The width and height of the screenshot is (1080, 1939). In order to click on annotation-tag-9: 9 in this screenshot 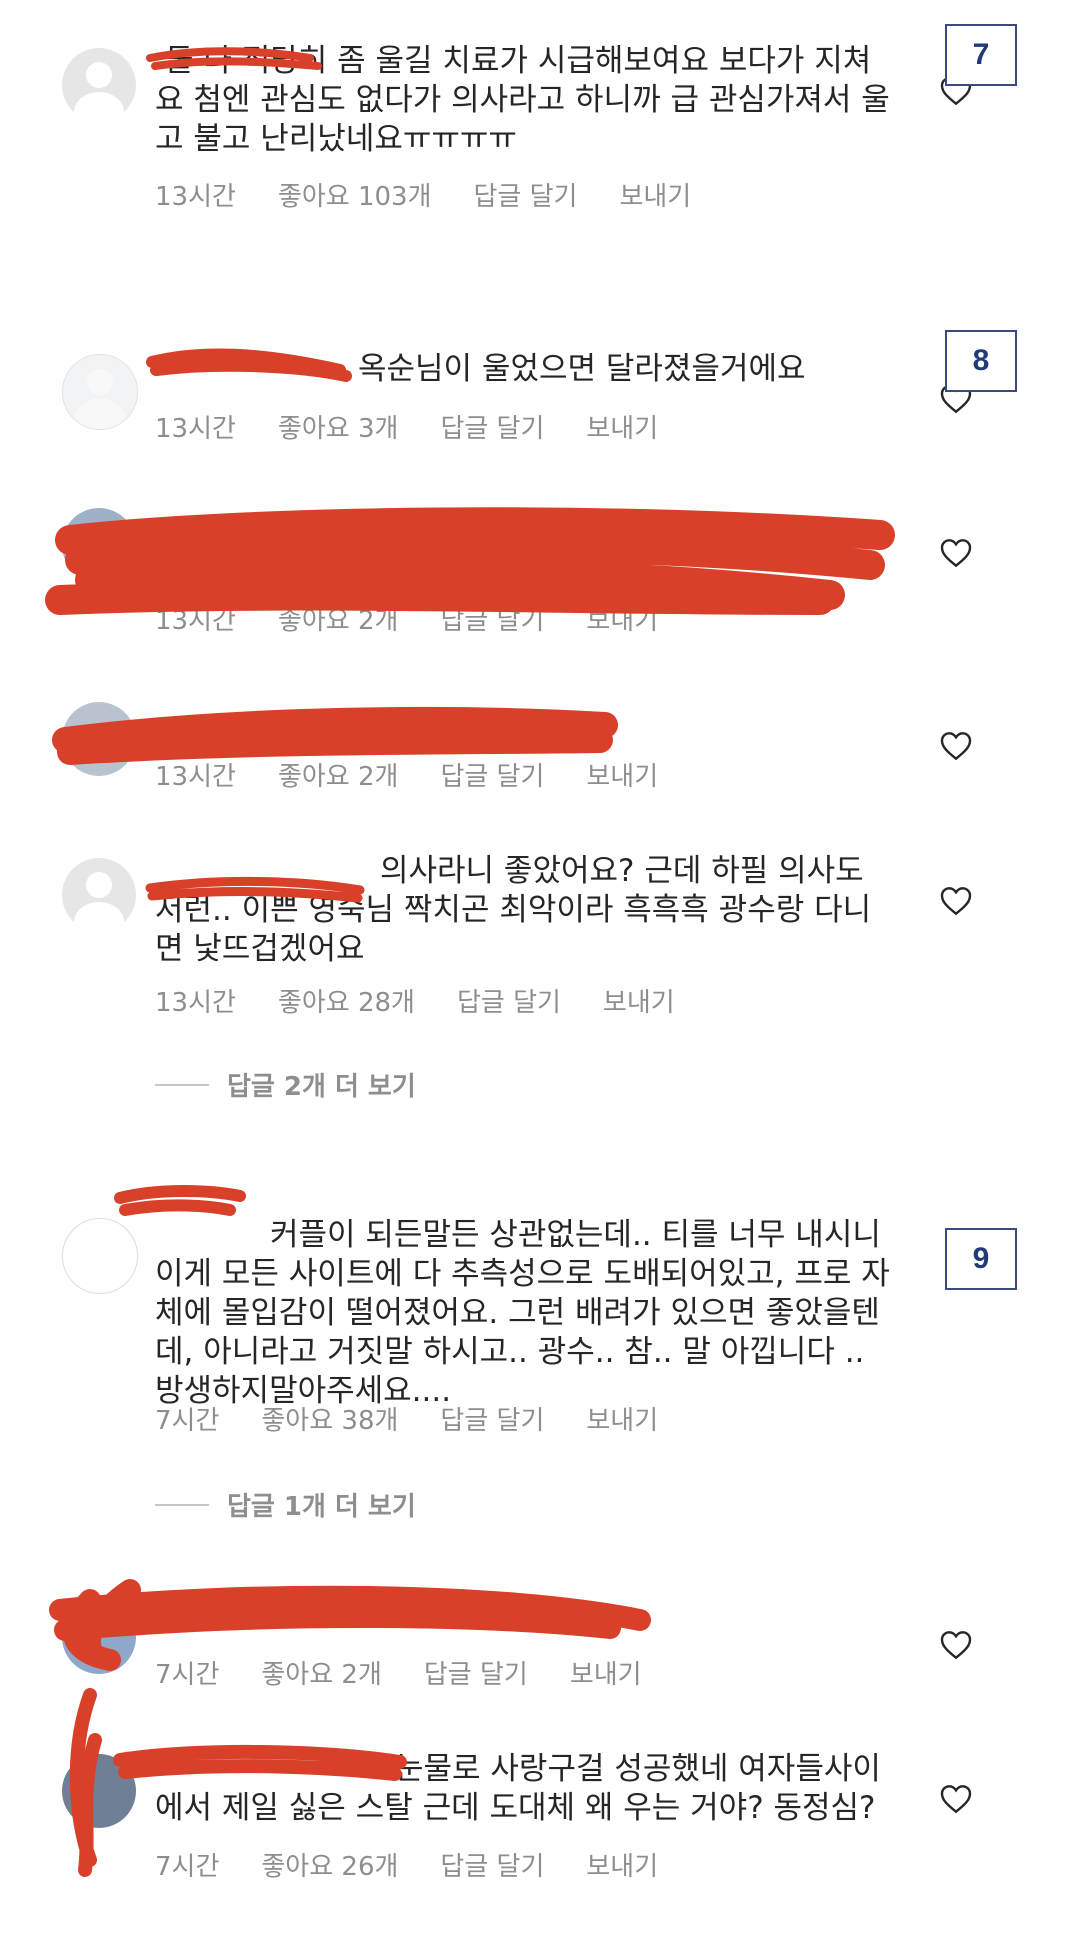, I will do `click(981, 1259)`.